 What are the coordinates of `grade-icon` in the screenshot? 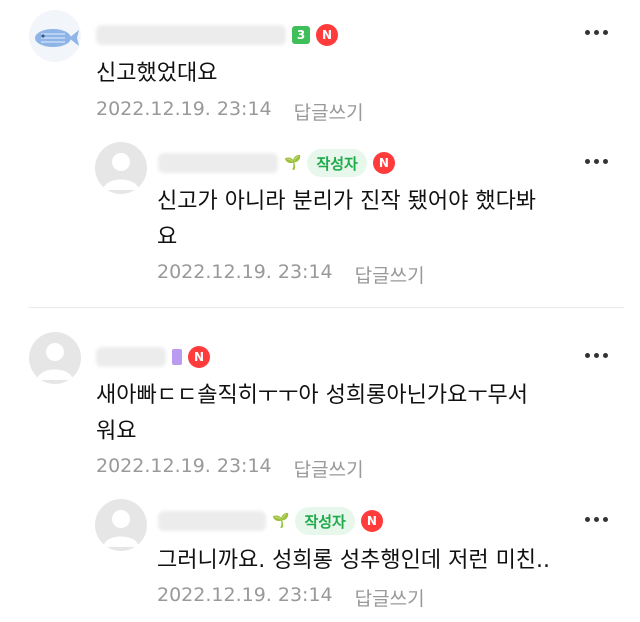 It's located at (177, 357).